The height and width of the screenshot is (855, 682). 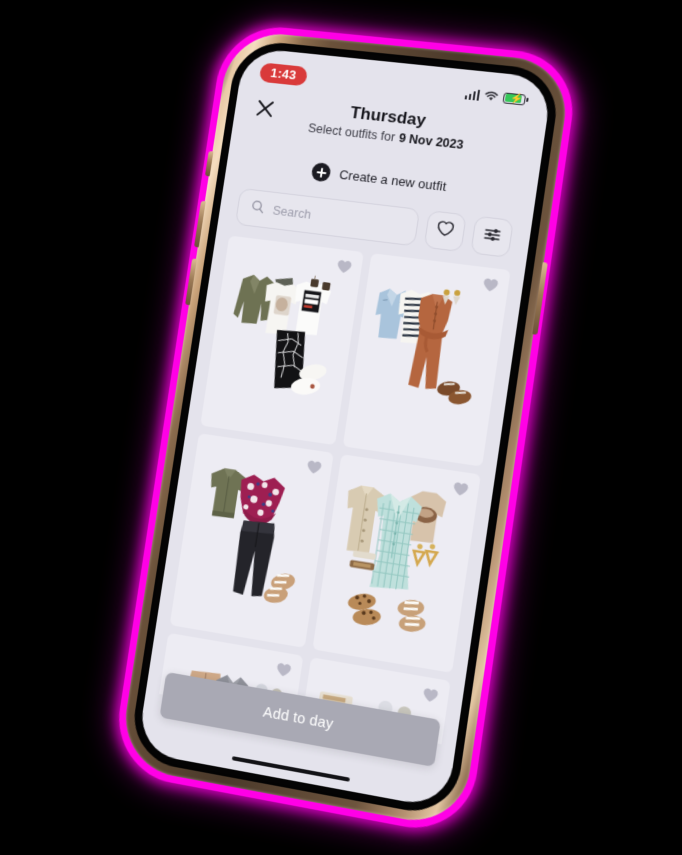 What do you see at coordinates (393, 180) in the screenshot?
I see `create-new-outfit-label: Create a new outfit` at bounding box center [393, 180].